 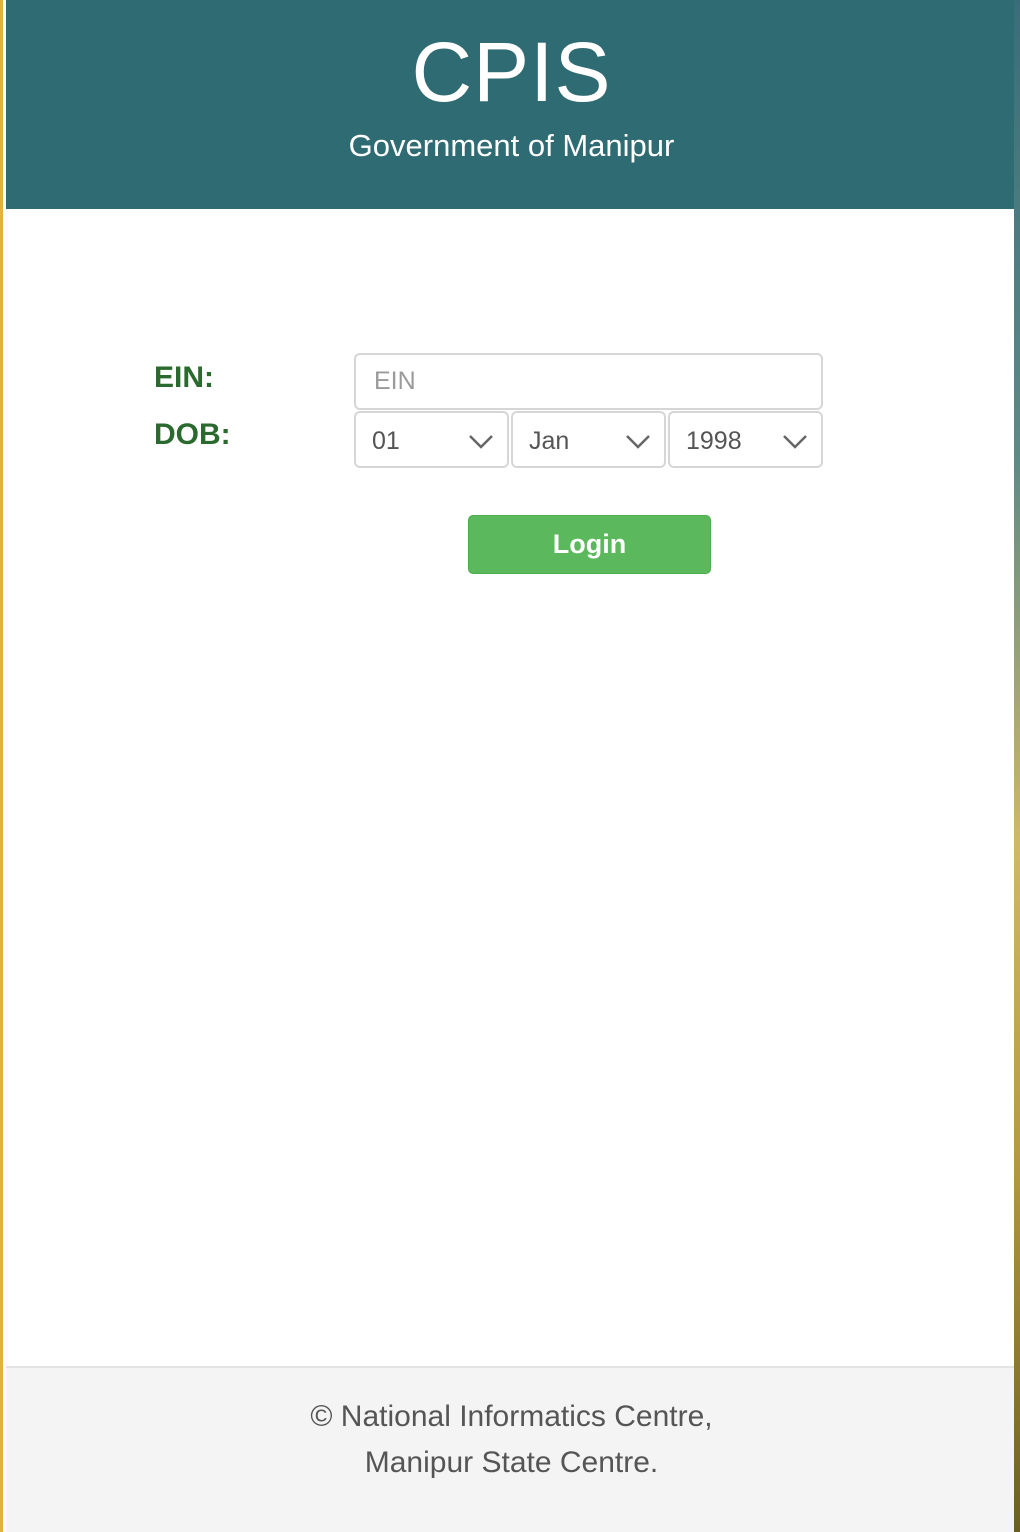 I want to click on page-subtitle: Government of Manipur, so click(x=511, y=145).